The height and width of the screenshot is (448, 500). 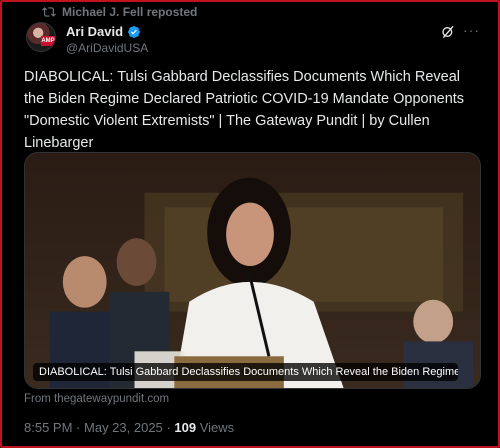 What do you see at coordinates (134, 31) in the screenshot?
I see `verified-badge-icon` at bounding box center [134, 31].